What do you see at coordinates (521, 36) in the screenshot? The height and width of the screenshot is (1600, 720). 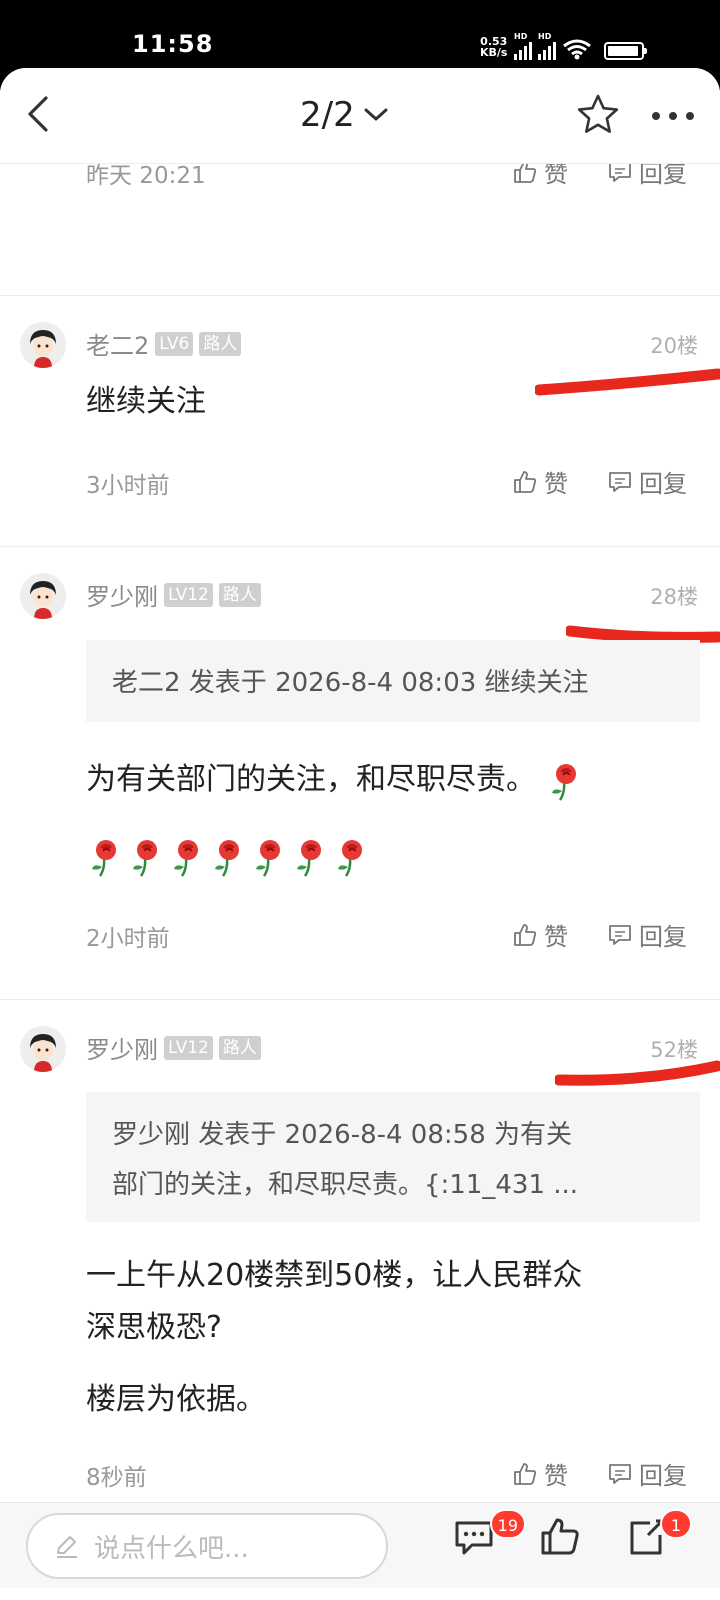 I see `signal-hd-label: HD` at bounding box center [521, 36].